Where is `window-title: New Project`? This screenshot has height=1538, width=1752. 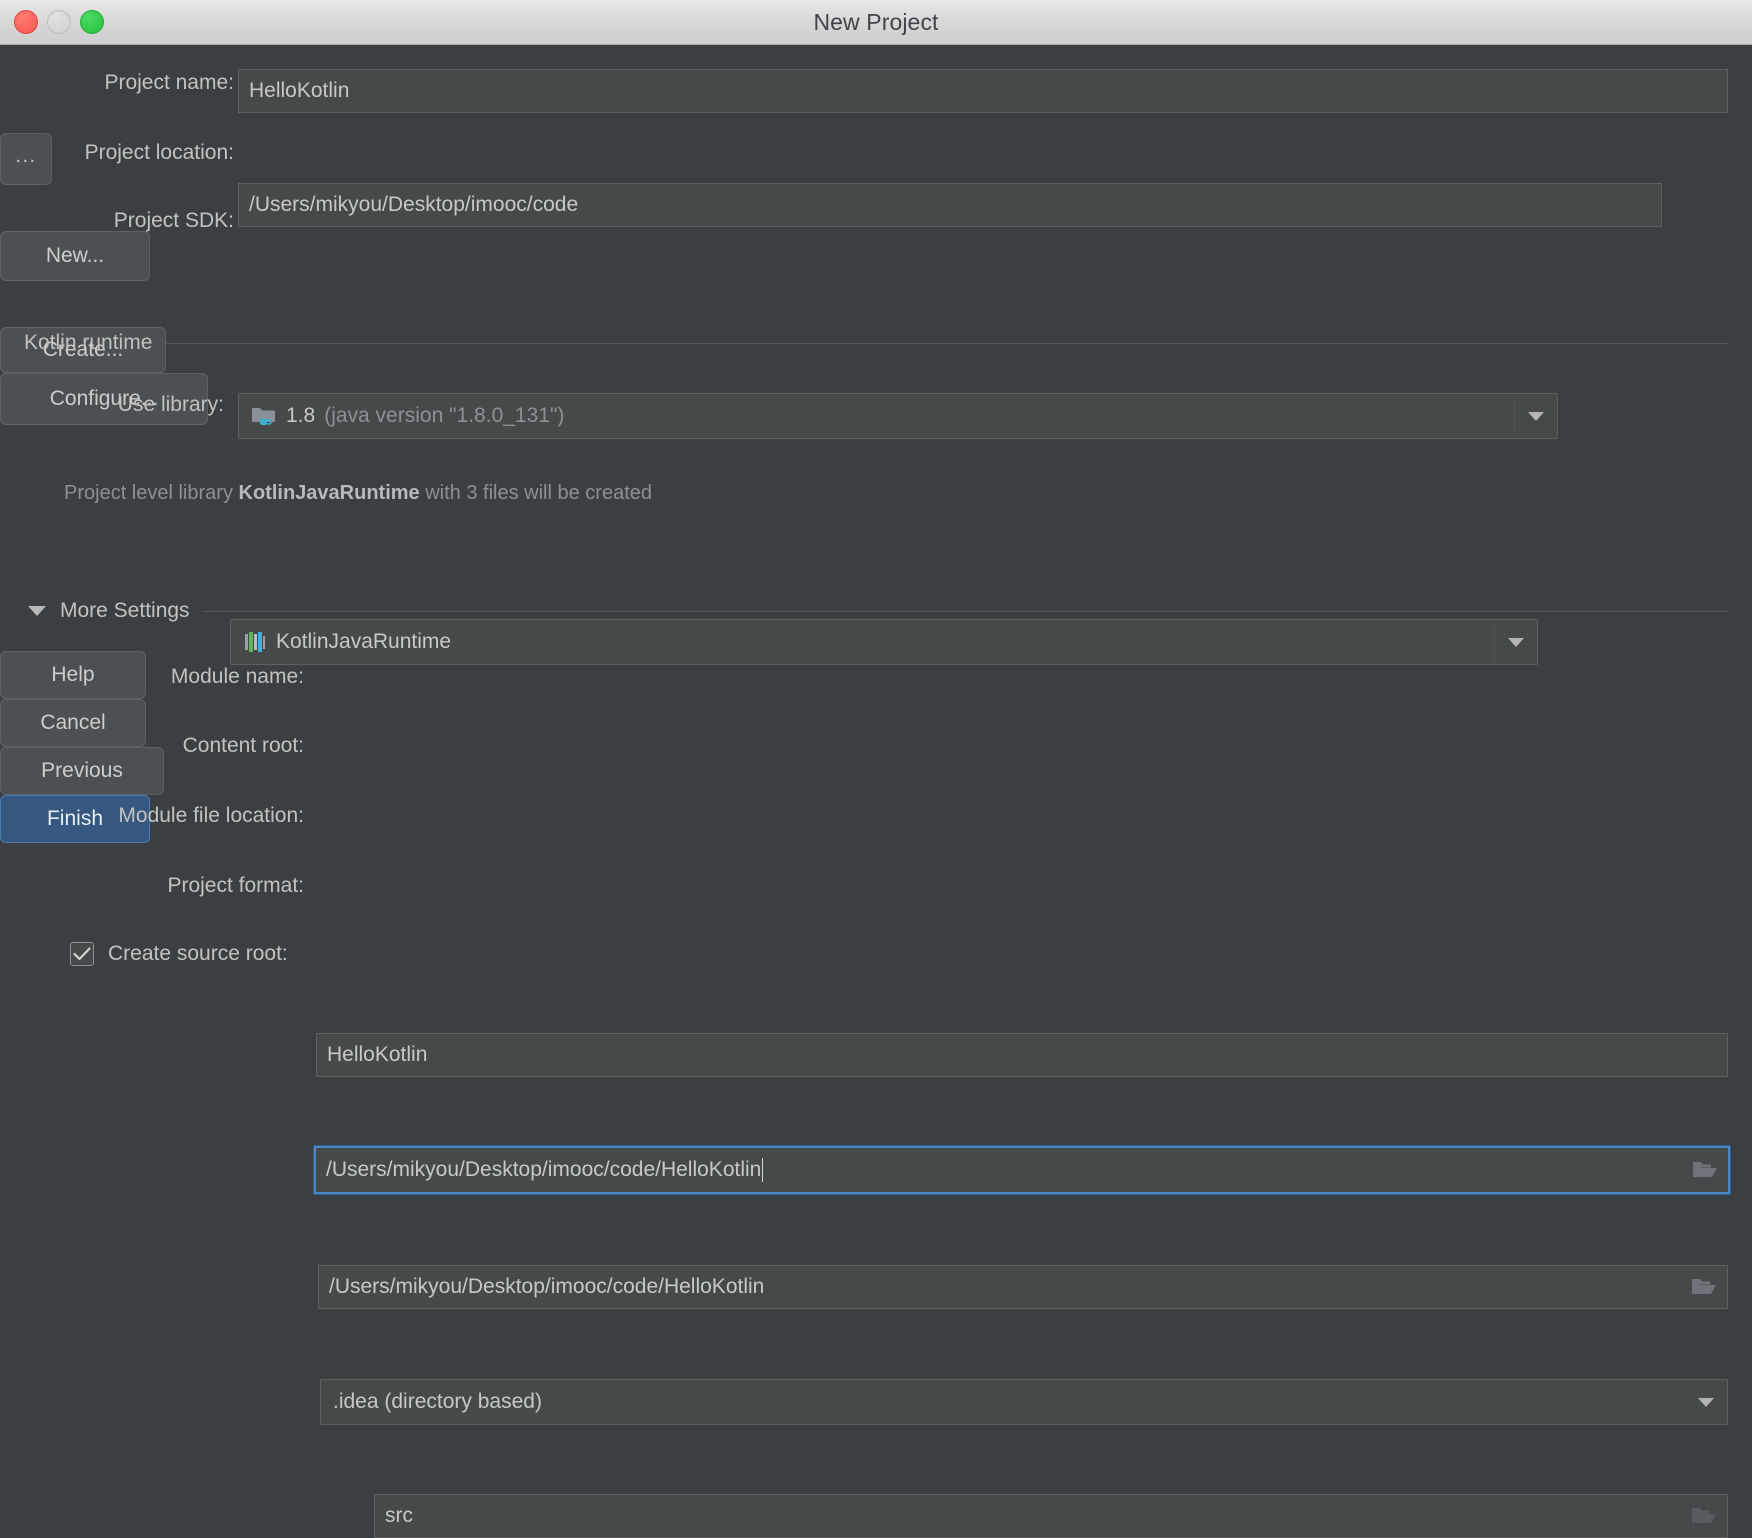
window-title: New Project is located at coordinates (876, 21).